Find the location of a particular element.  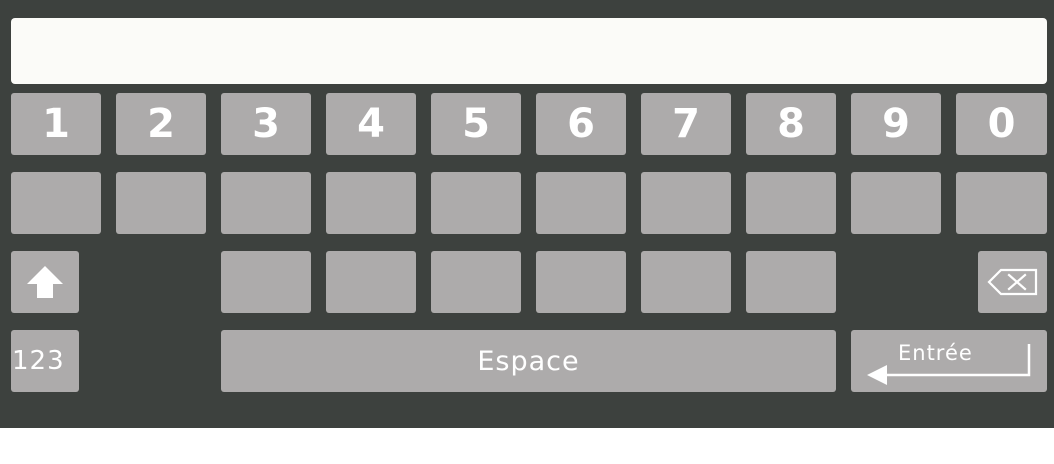

shift-key is located at coordinates (45, 282).